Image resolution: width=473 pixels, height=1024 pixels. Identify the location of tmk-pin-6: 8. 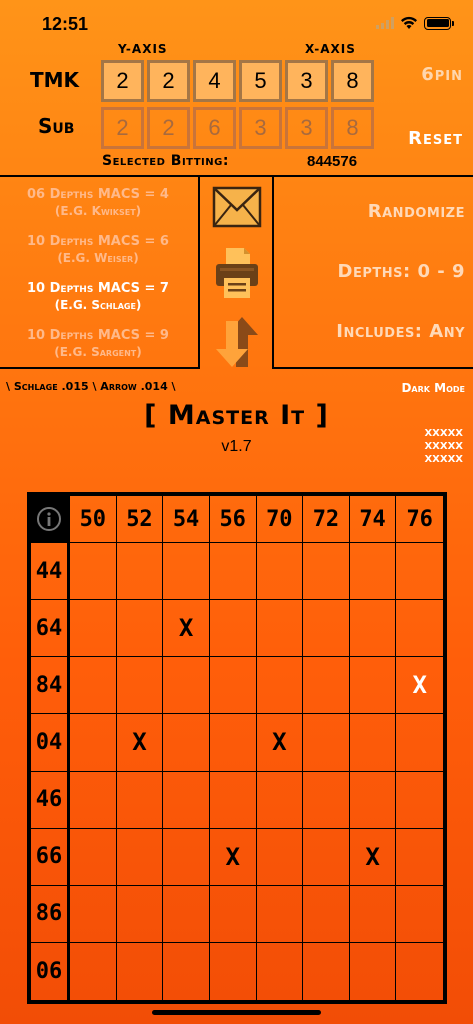
(352, 81).